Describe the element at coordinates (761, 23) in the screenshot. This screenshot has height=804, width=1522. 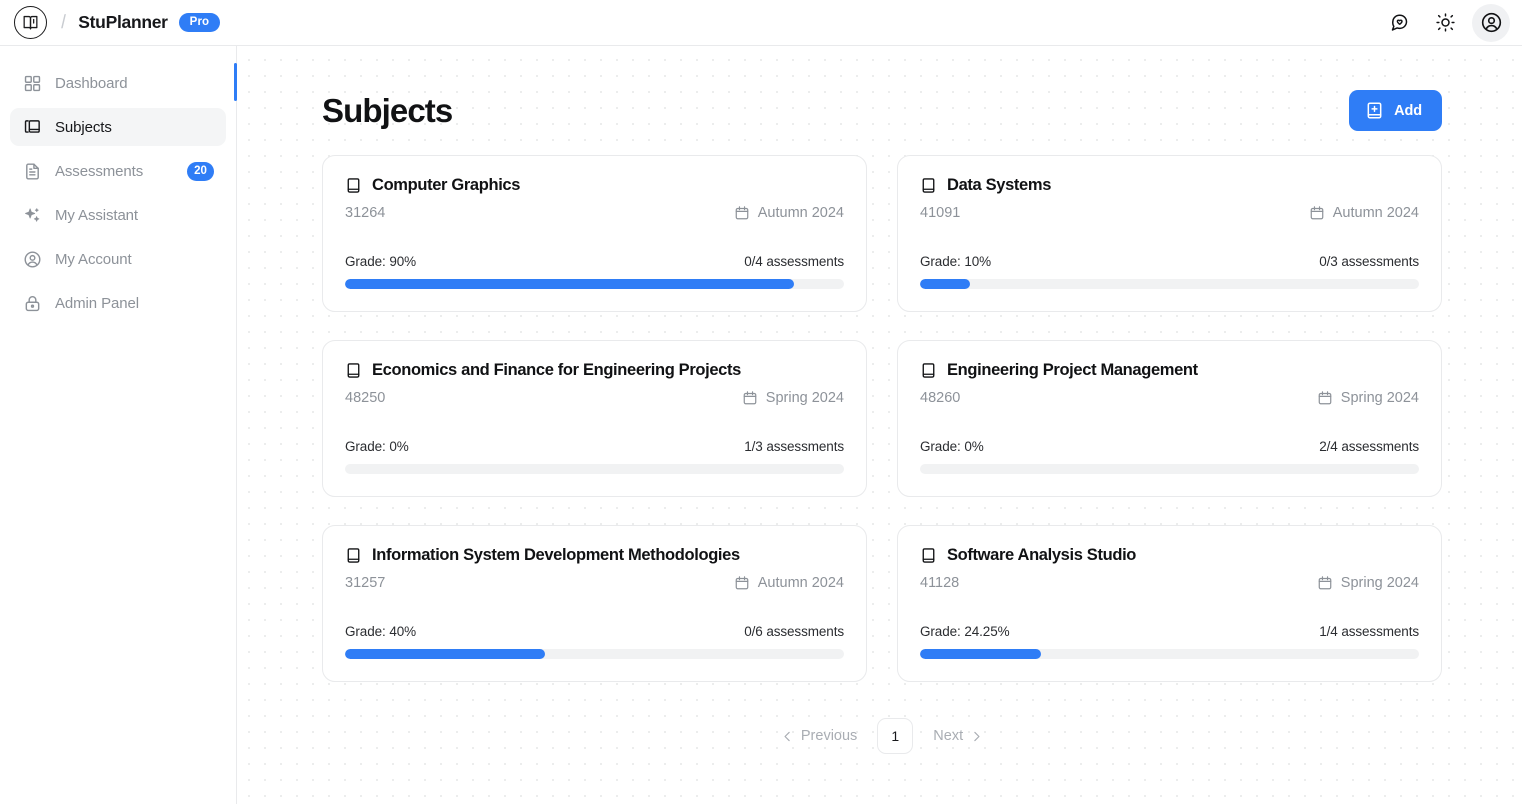
I see `top-bar: / StuPlanner Pro` at that location.